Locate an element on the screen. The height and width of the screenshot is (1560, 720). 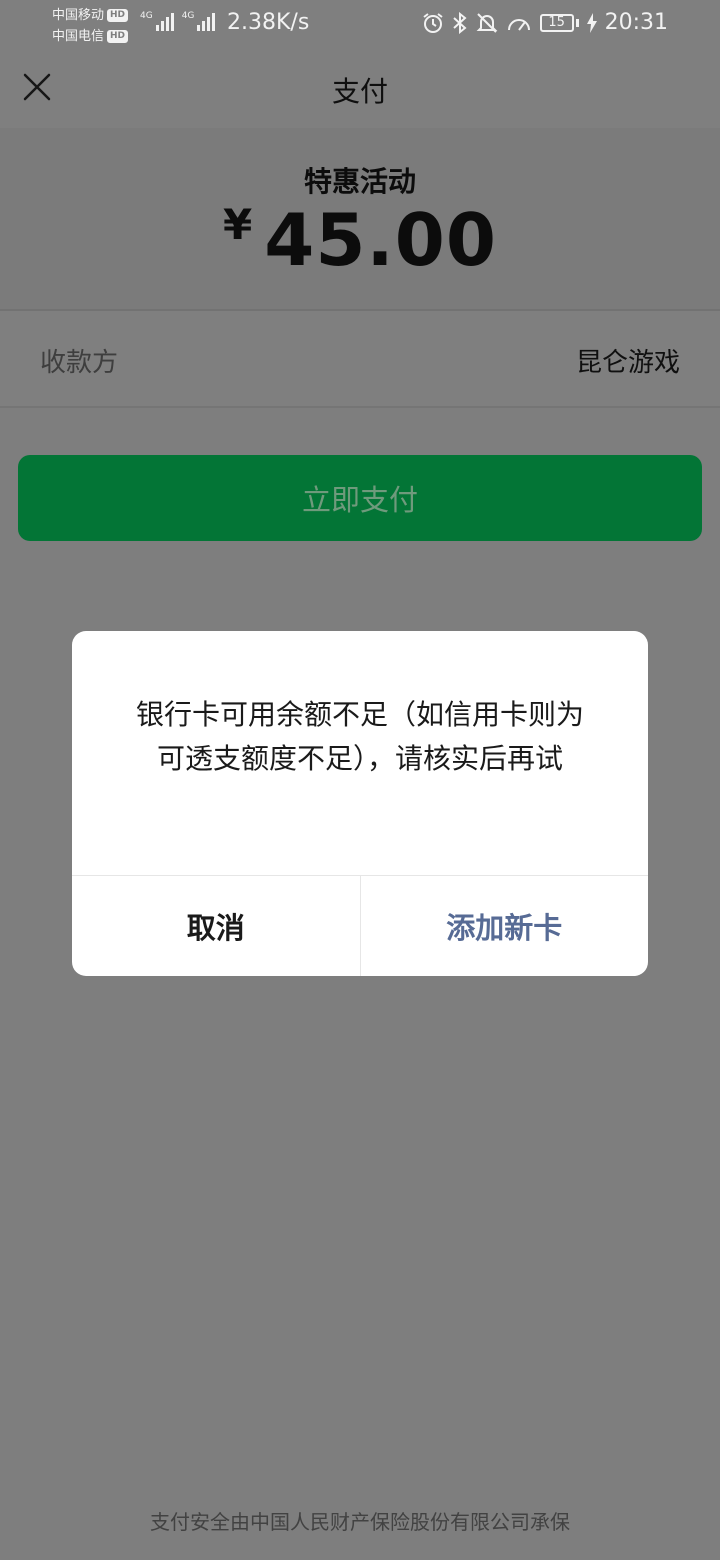
amount-display: ¥45.00 is located at coordinates (360, 240).